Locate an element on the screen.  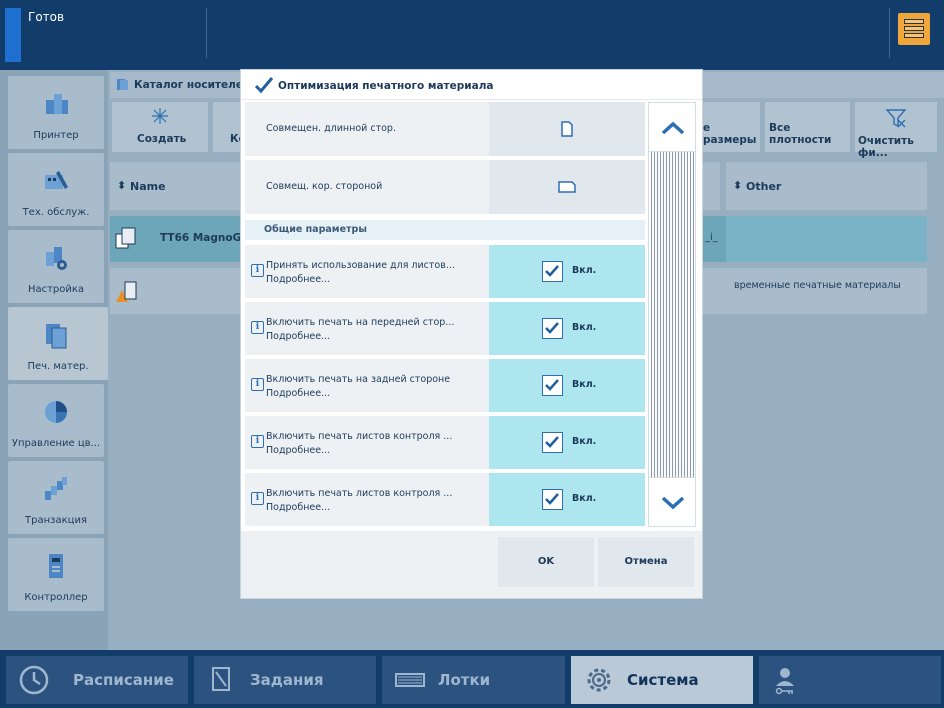
orientation-row-long-edge: Совмещен. длинной стор. is located at coordinates (445, 129).